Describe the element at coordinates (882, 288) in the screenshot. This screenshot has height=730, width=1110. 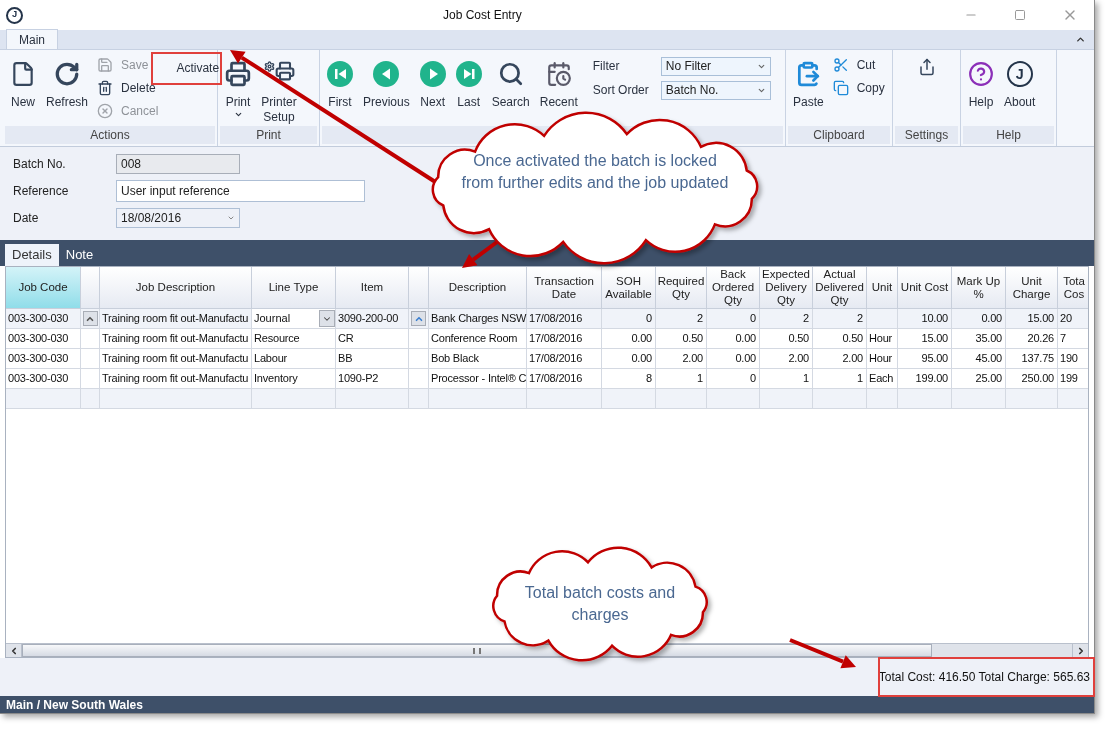
I see `column-header: Unit` at that location.